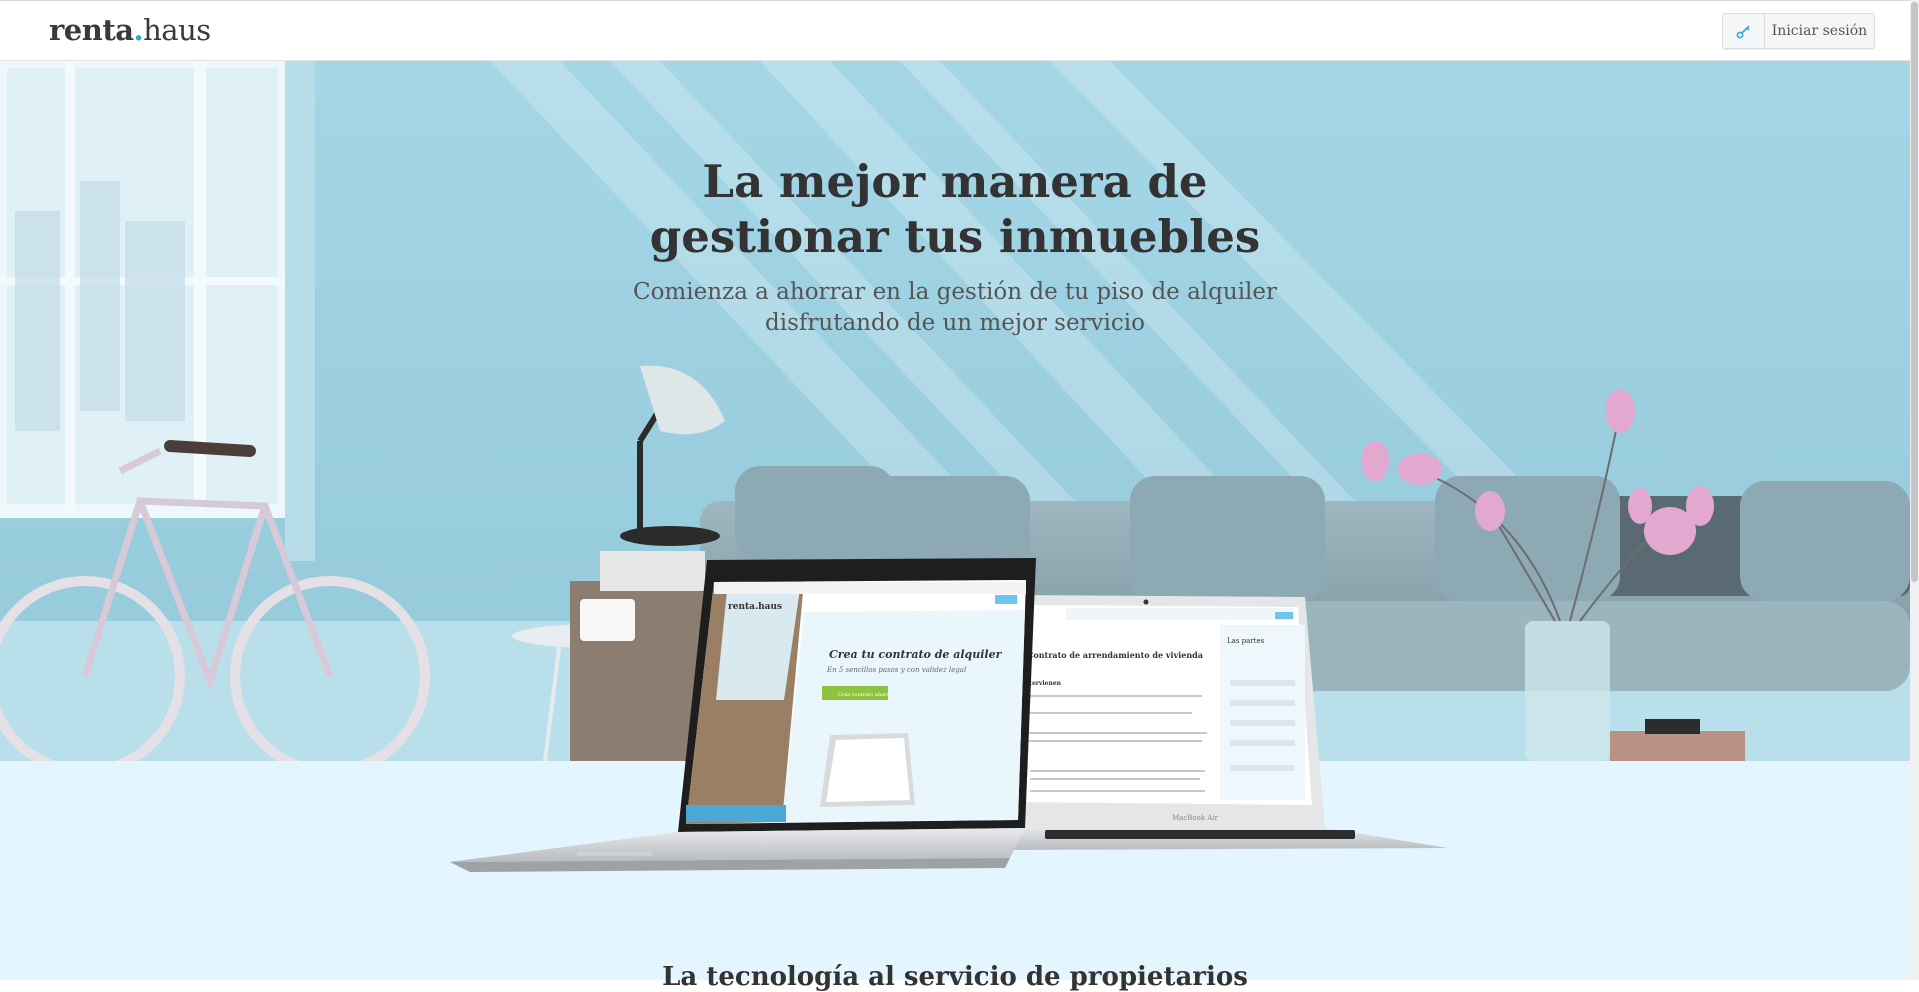  I want to click on key-icon, so click(1744, 31).